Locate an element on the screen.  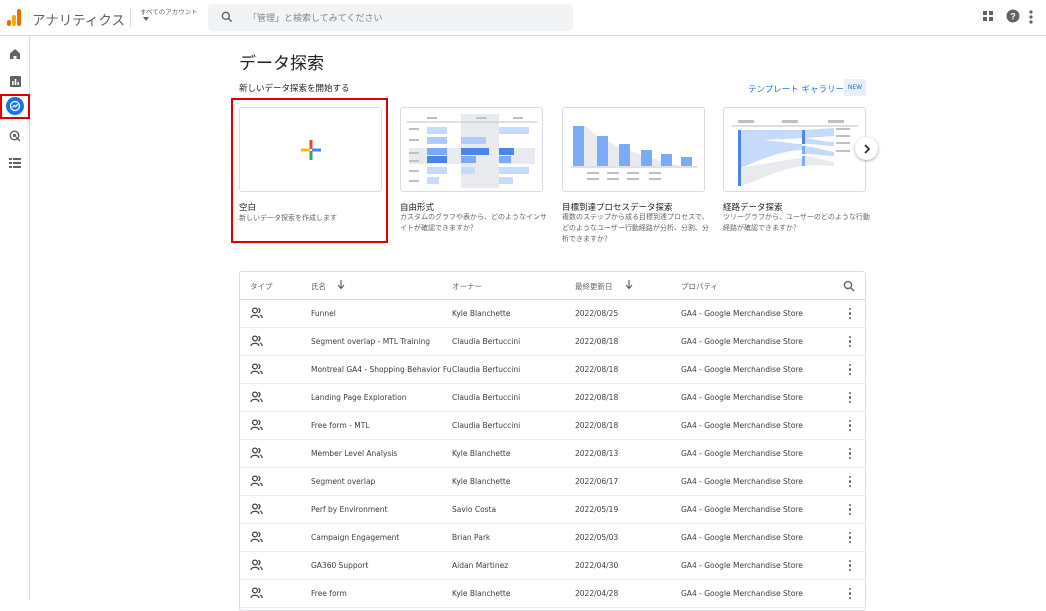
last-modified: 2022/08/18 is located at coordinates (597, 341).